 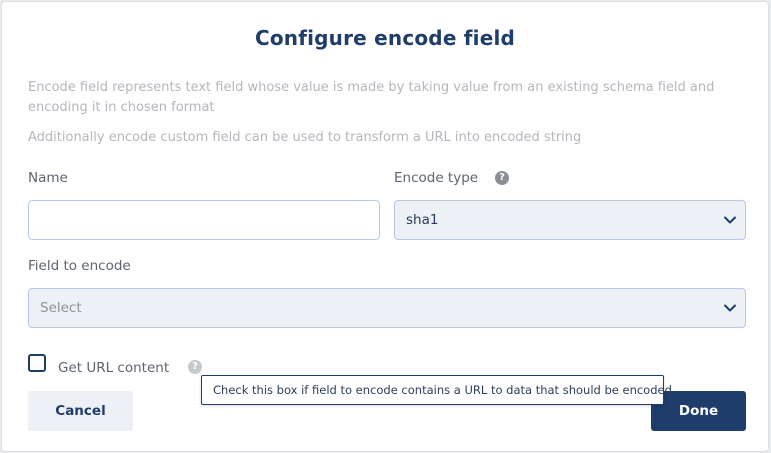 What do you see at coordinates (436, 178) in the screenshot?
I see `encode-type-label: Encode type` at bounding box center [436, 178].